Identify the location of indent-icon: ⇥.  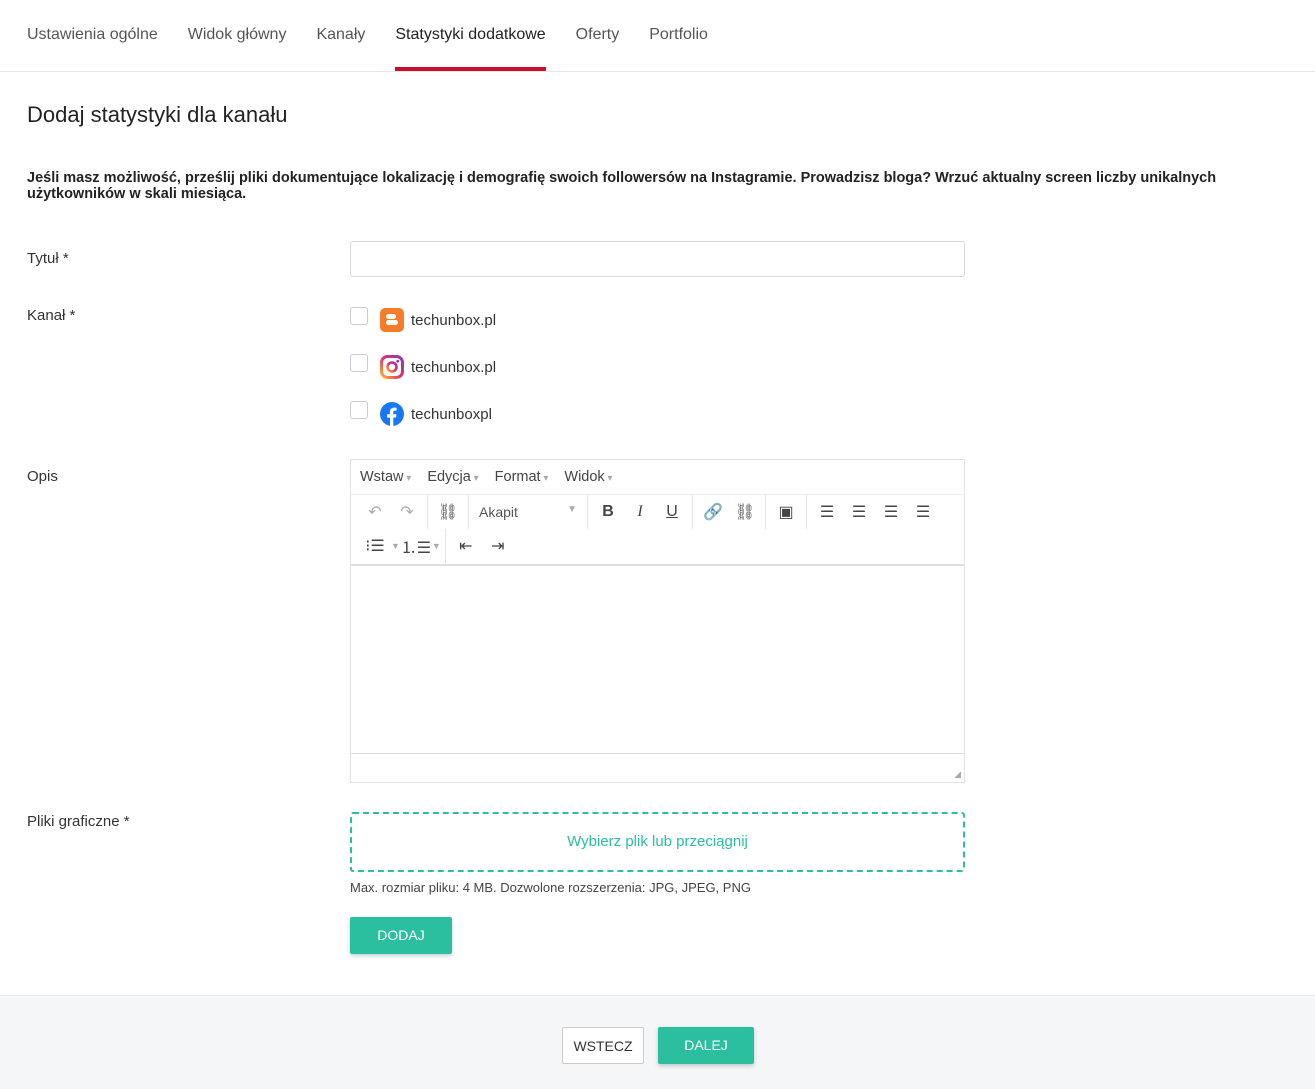
(498, 546).